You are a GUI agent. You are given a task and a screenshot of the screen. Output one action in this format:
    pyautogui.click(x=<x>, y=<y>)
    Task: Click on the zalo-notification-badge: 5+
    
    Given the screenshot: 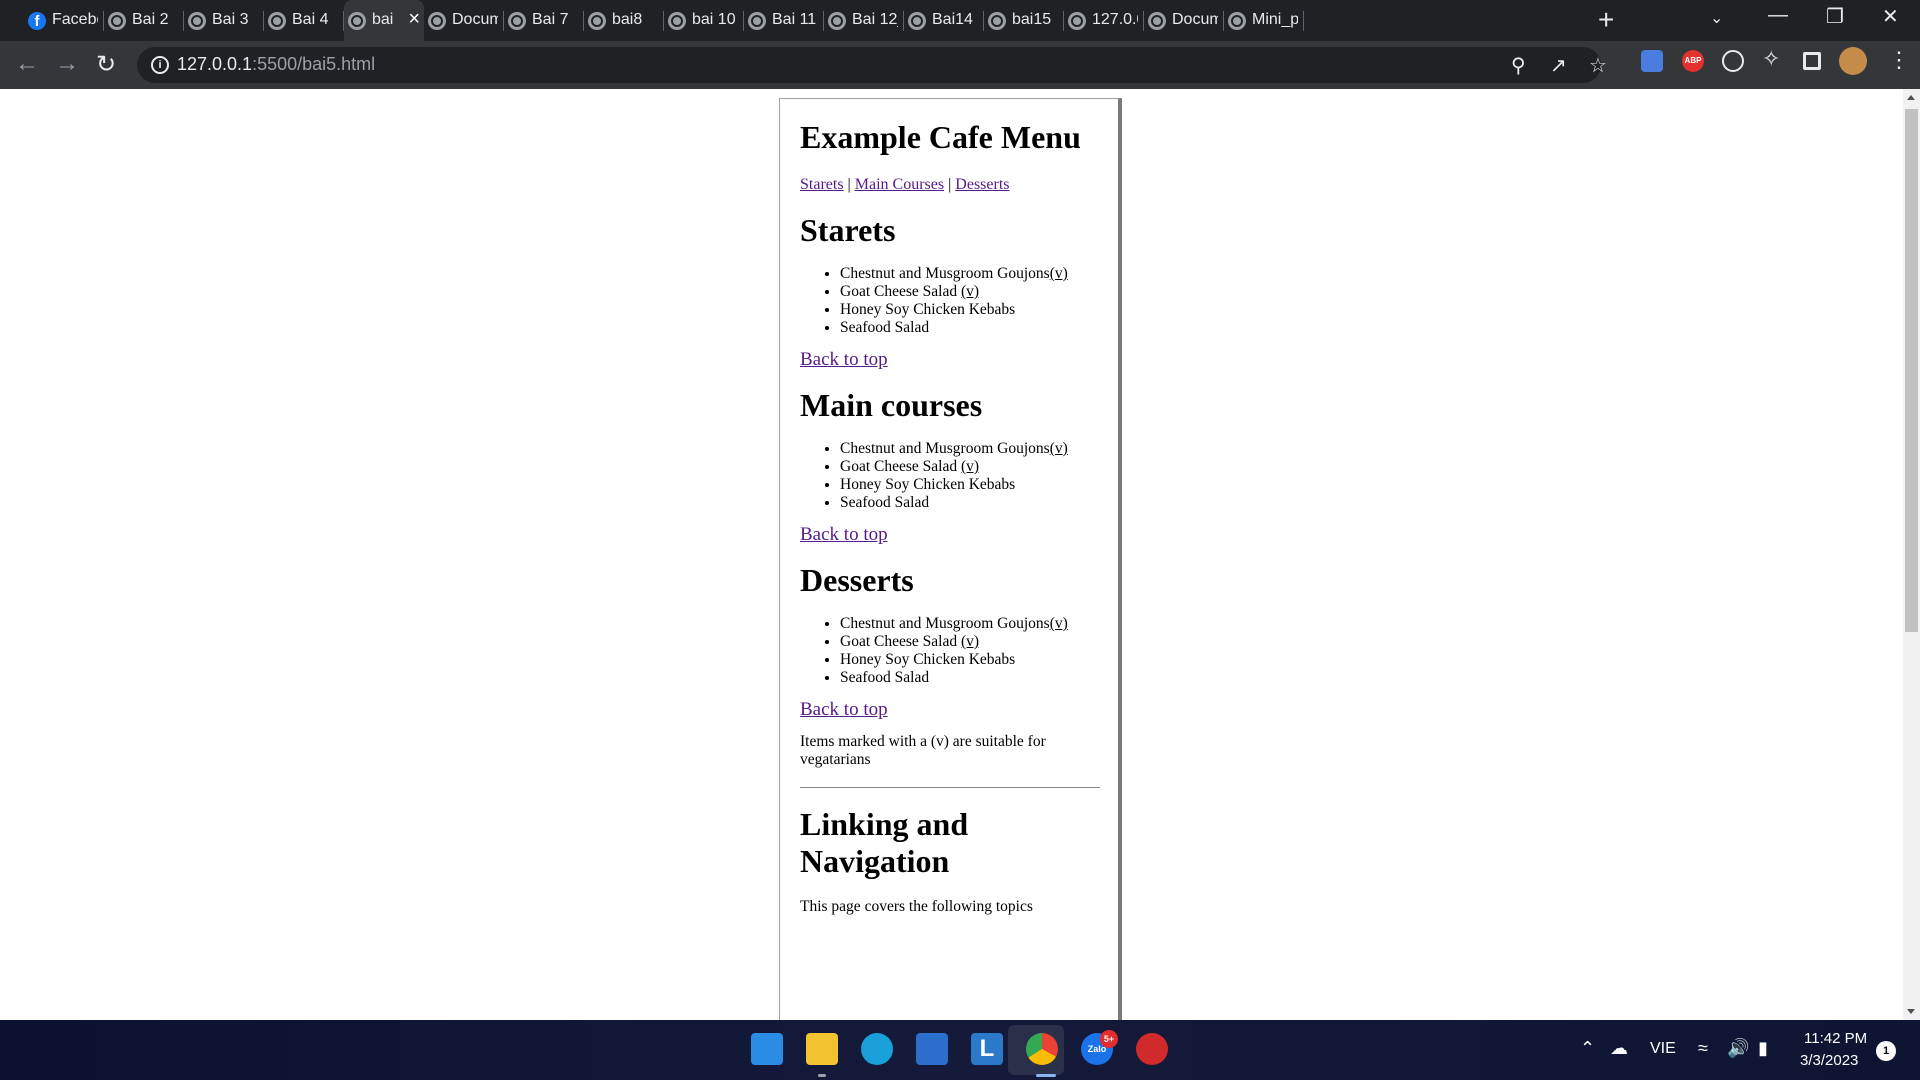 What is the action you would take?
    pyautogui.click(x=1109, y=1039)
    